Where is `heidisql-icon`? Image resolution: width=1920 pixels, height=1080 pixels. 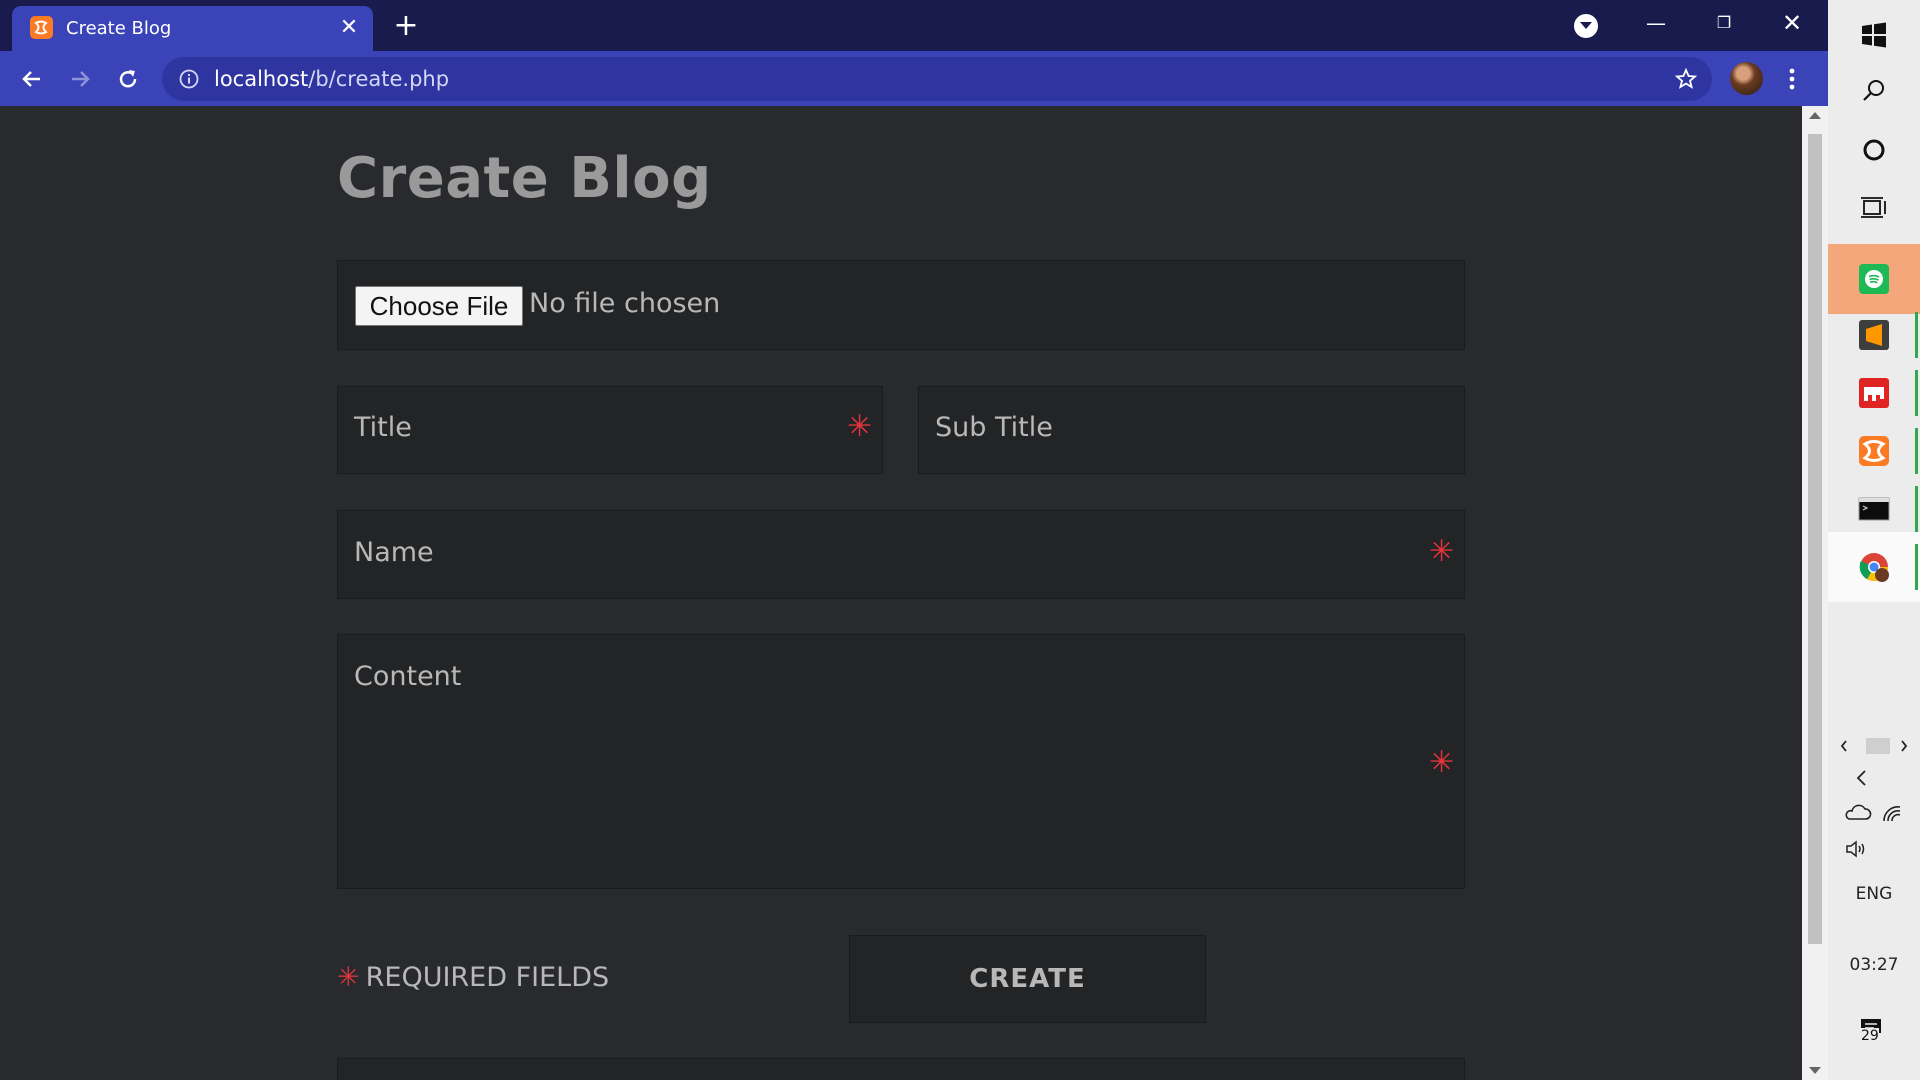
heidisql-icon is located at coordinates (1874, 393).